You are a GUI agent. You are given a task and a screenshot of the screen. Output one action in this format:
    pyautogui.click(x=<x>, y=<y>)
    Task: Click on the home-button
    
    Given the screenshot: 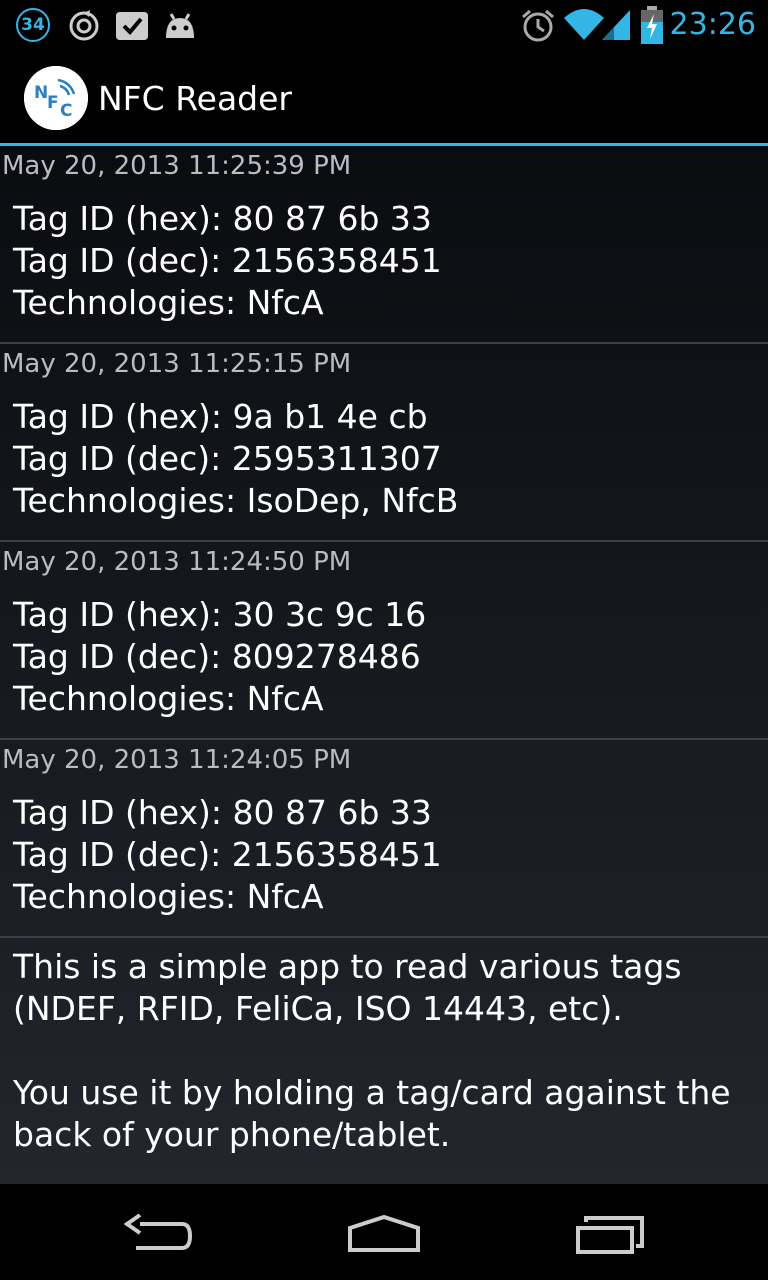 What is the action you would take?
    pyautogui.click(x=384, y=1232)
    